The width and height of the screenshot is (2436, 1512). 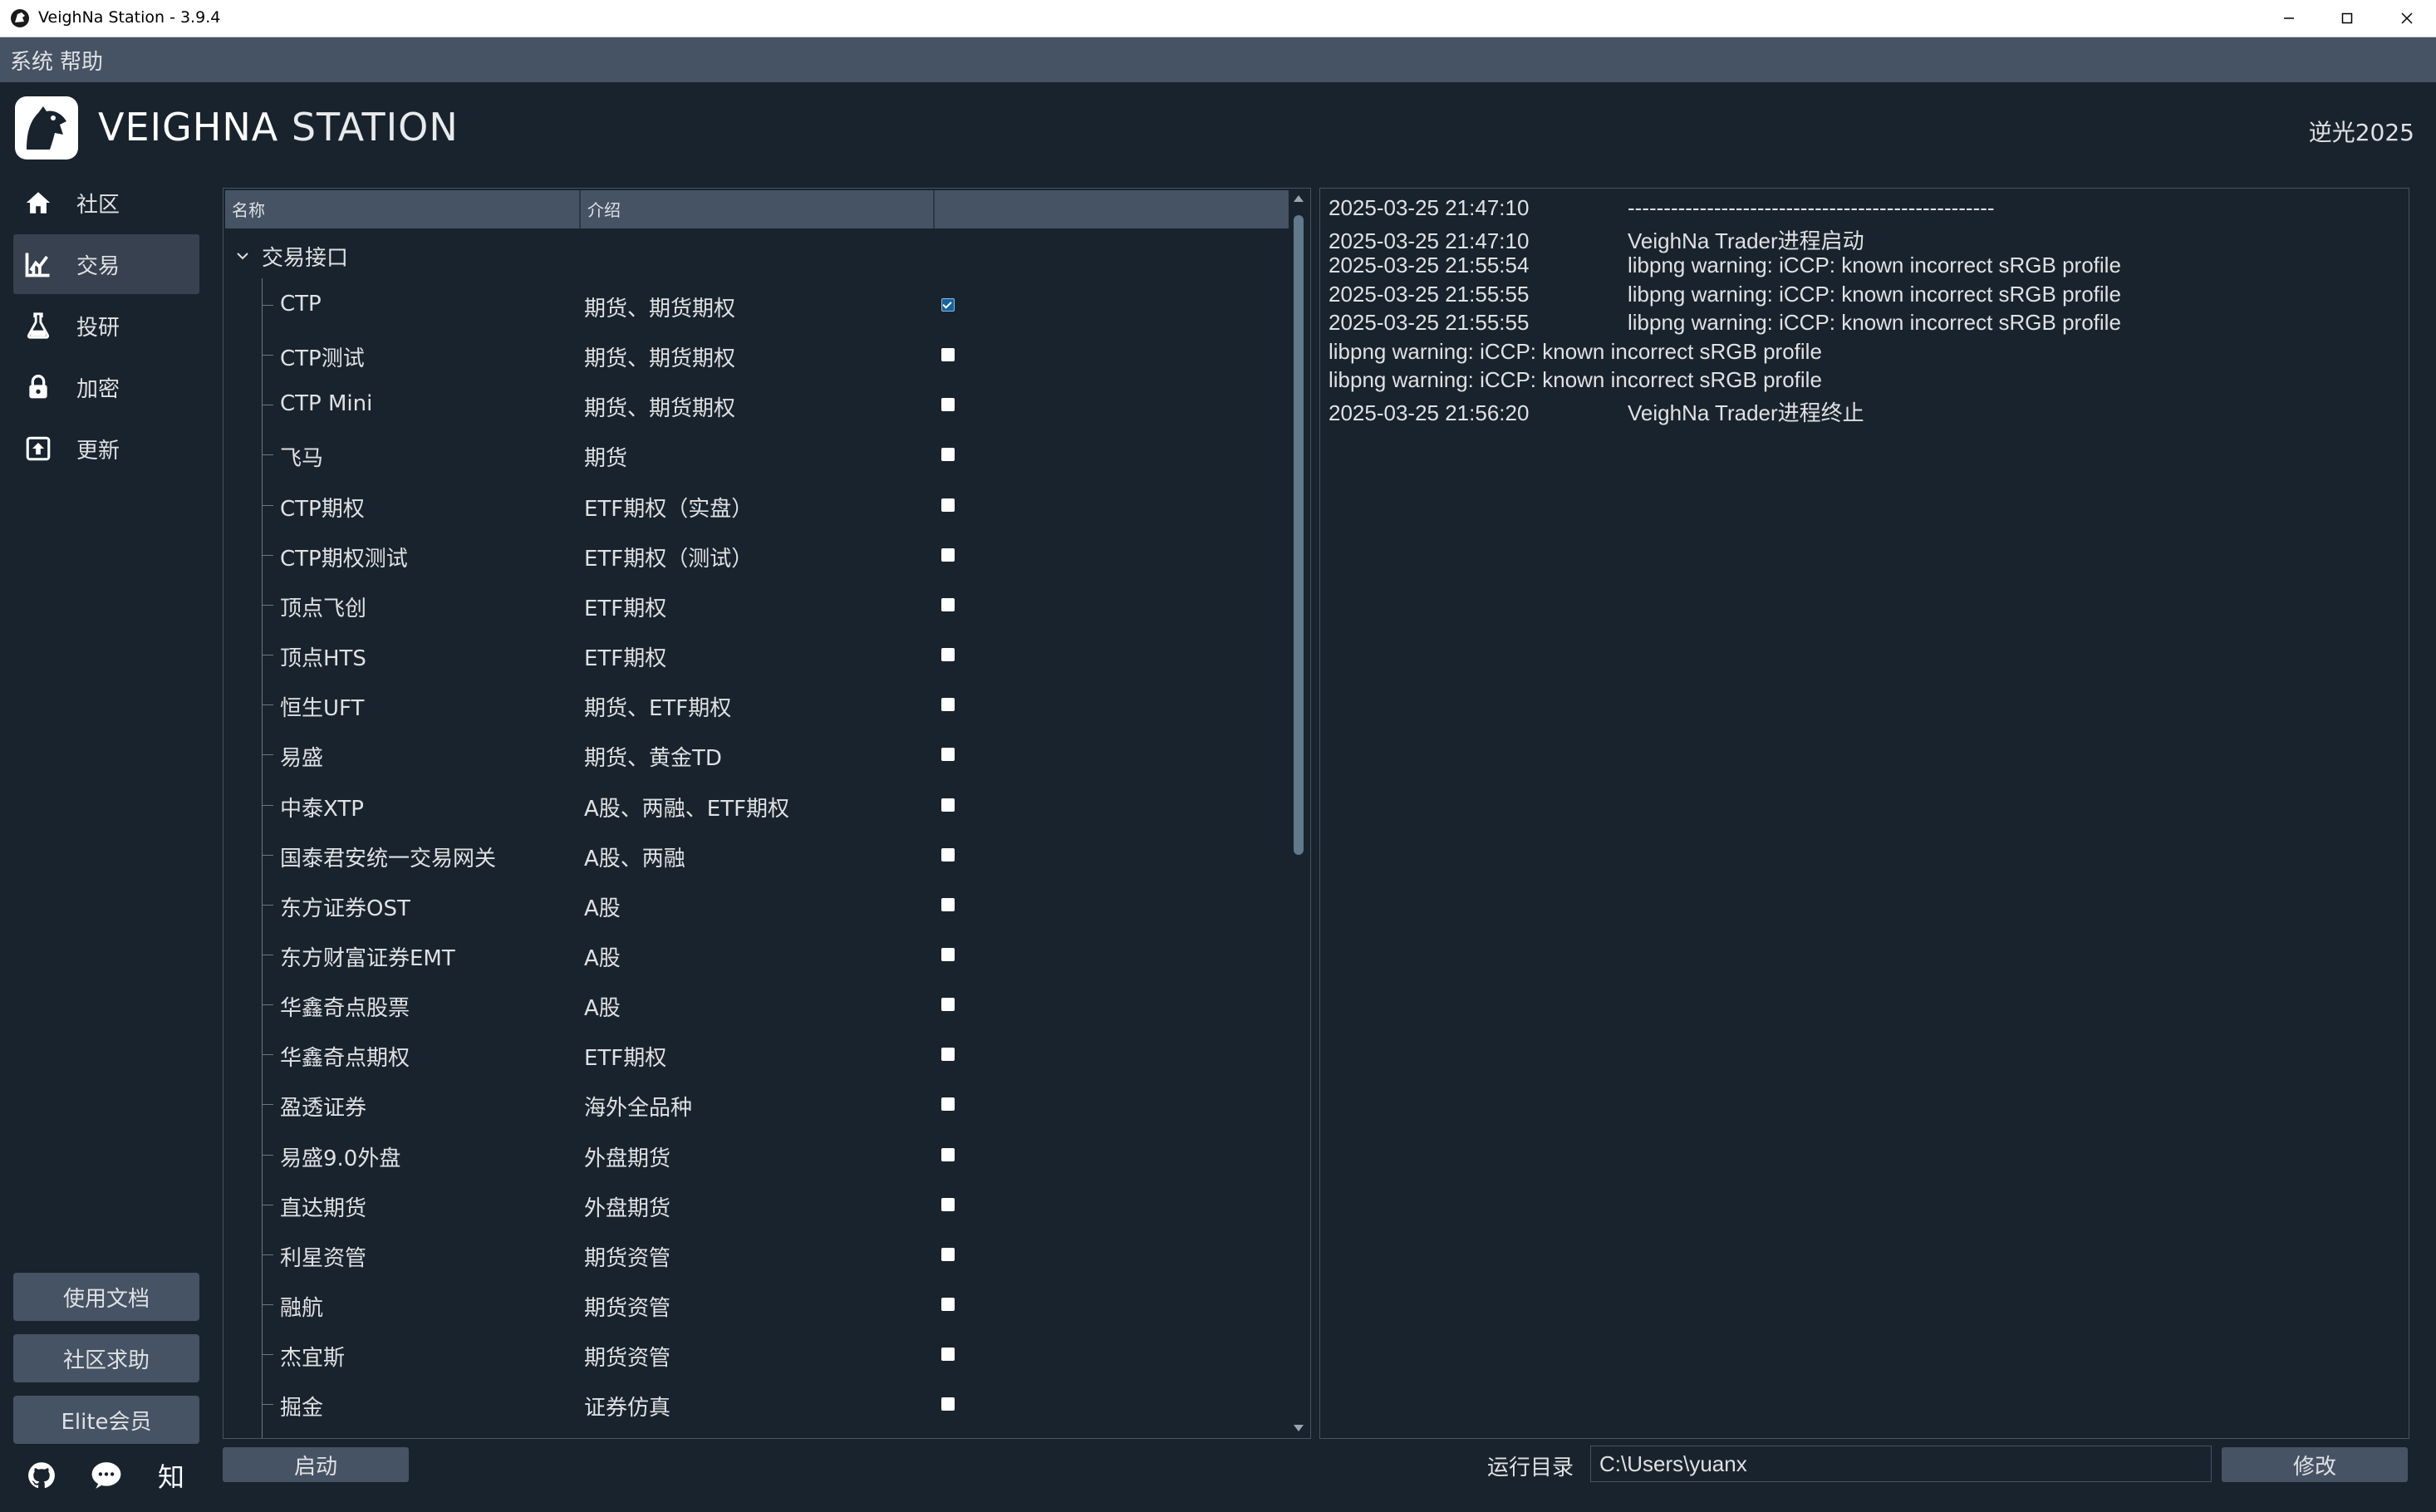 What do you see at coordinates (106, 1297) in the screenshot?
I see `docs-button: 使用文档` at bounding box center [106, 1297].